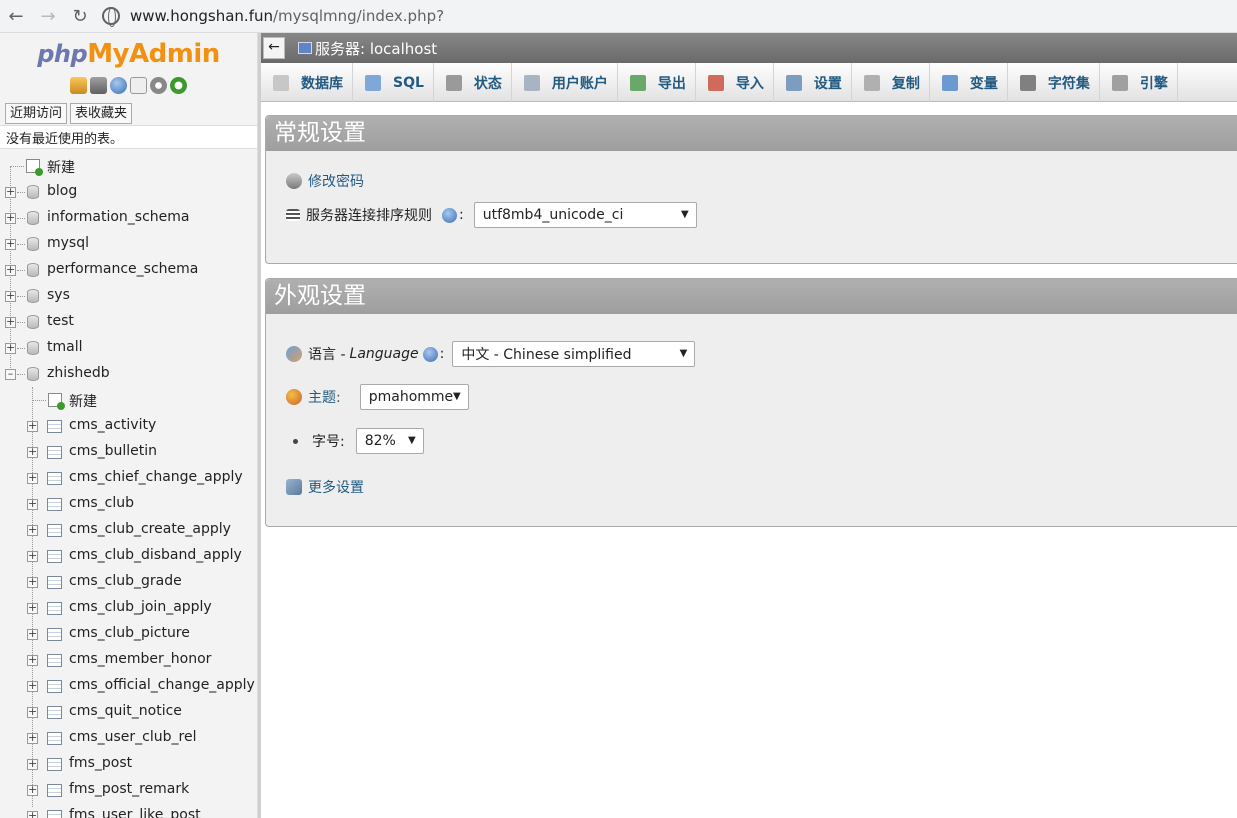 This screenshot has height=818, width=1237. Describe the element at coordinates (101, 113) in the screenshot. I see `tab-favorites: 表收藏夹` at that location.